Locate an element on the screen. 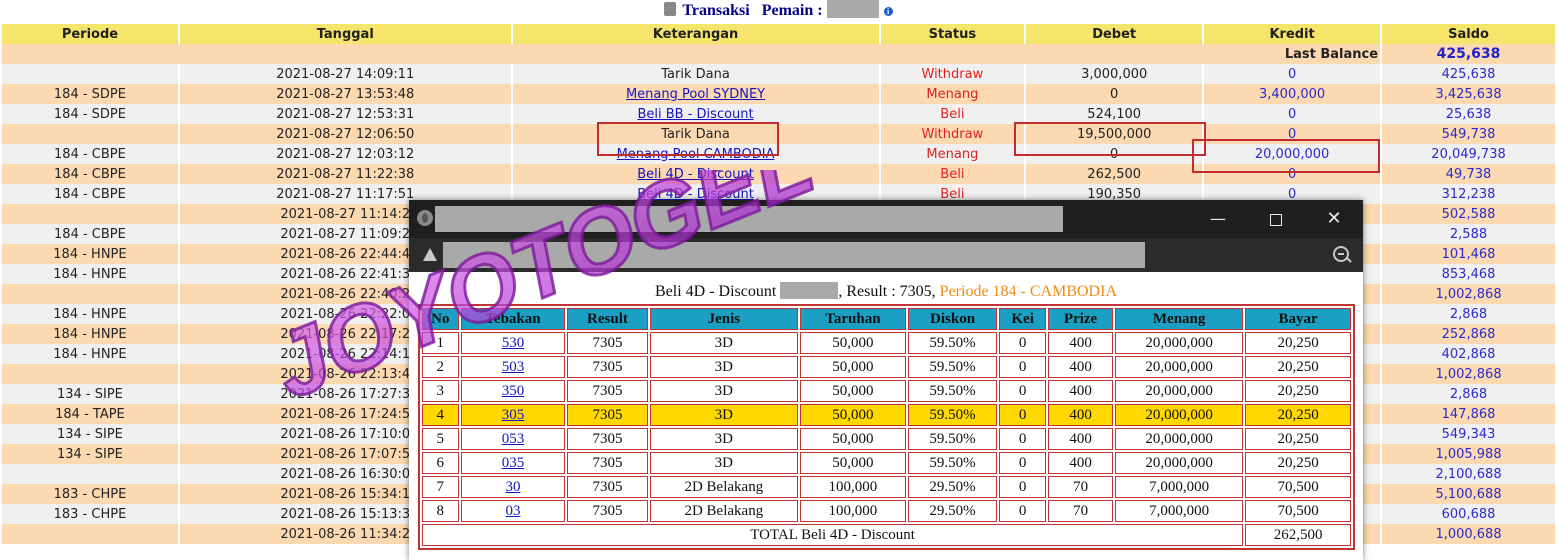 The image size is (1557, 560). keterangan-link: Beli 4D - Discount is located at coordinates (695, 174).